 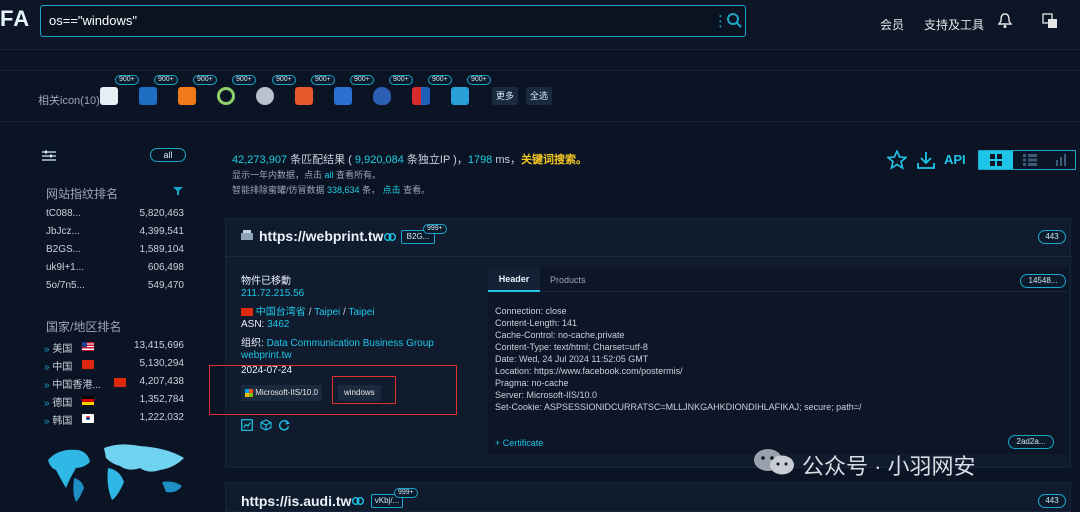 What do you see at coordinates (272, 293) in the screenshot?
I see `ip-link: 211.72.215.56` at bounding box center [272, 293].